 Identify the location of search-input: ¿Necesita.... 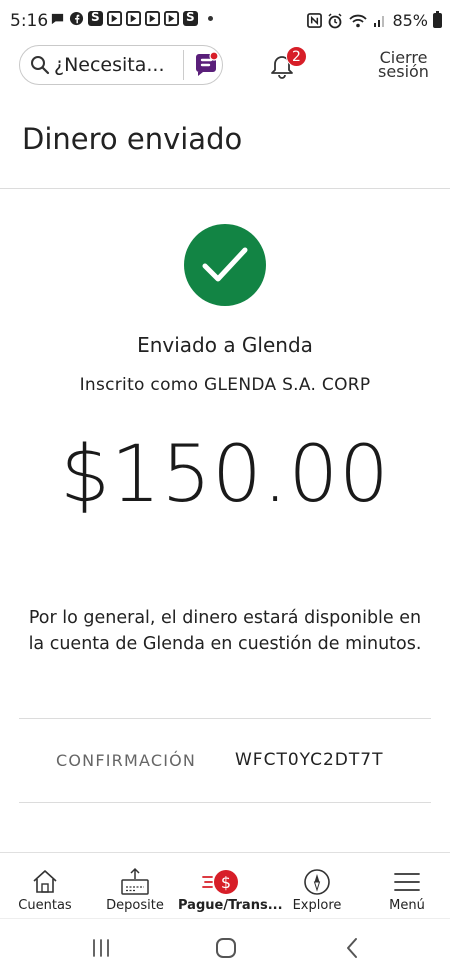
(116, 65).